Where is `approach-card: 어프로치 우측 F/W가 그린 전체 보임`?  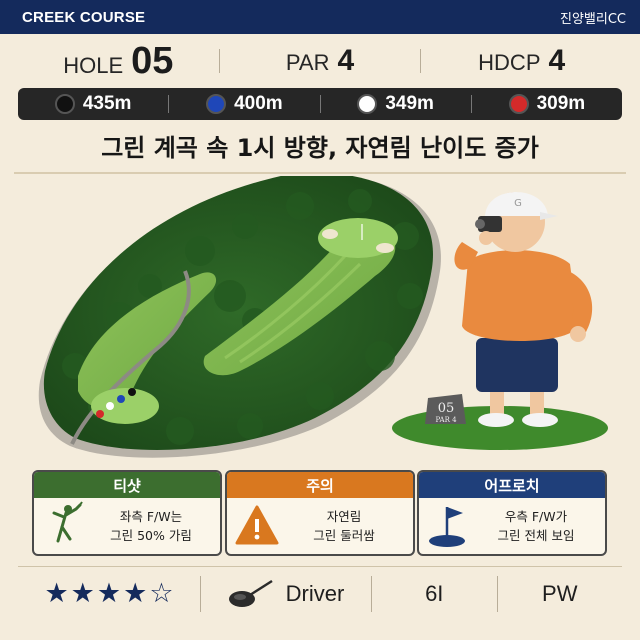
approach-card: 어프로치 우측 F/W가 그린 전체 보임 is located at coordinates (512, 513).